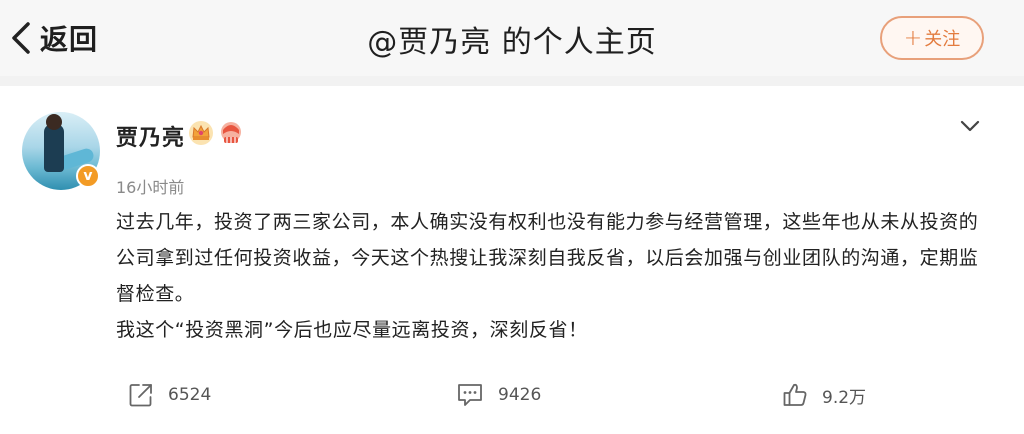  I want to click on post-timestamp: 16小时前, so click(150, 187).